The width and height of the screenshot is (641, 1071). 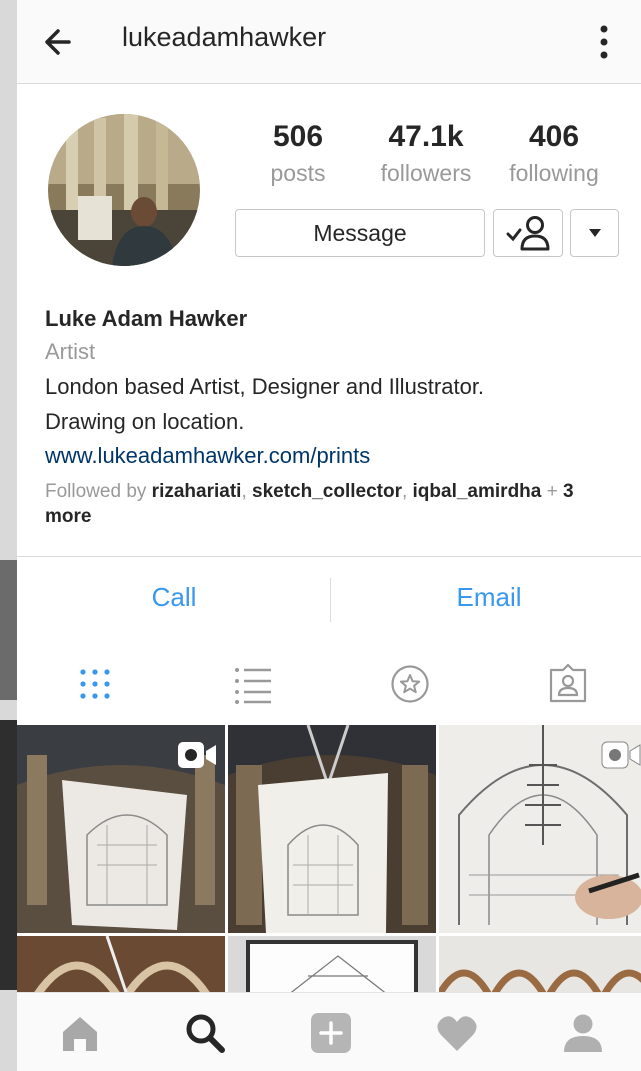 What do you see at coordinates (489, 597) in the screenshot?
I see `email-button: Email` at bounding box center [489, 597].